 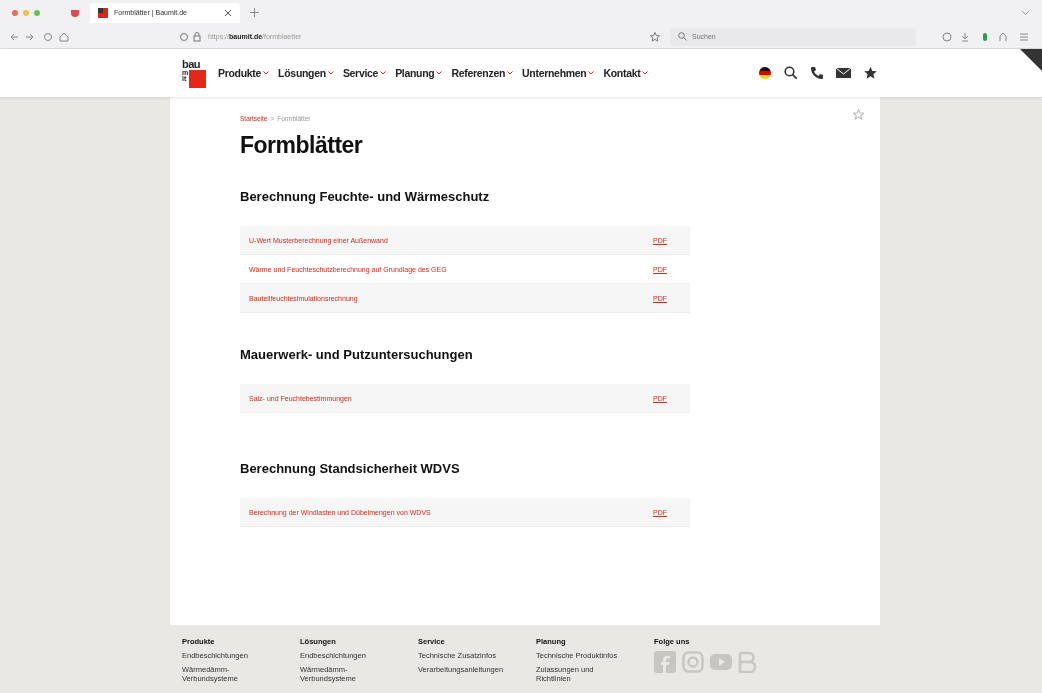 I want to click on phone-icon, so click(x=817, y=73).